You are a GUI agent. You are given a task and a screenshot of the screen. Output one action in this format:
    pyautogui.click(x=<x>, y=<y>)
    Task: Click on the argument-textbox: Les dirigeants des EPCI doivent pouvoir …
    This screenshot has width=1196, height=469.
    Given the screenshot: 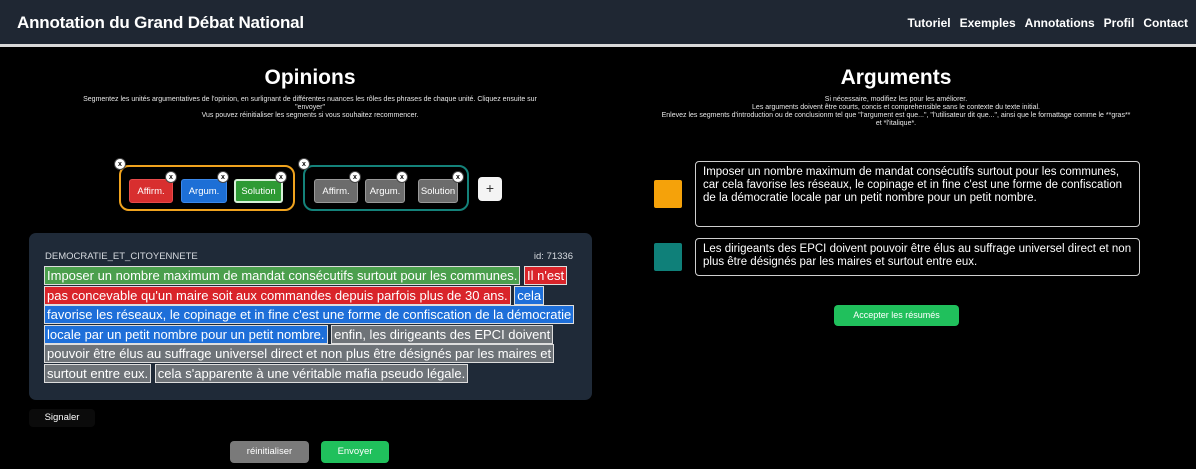 What is the action you would take?
    pyautogui.click(x=917, y=257)
    